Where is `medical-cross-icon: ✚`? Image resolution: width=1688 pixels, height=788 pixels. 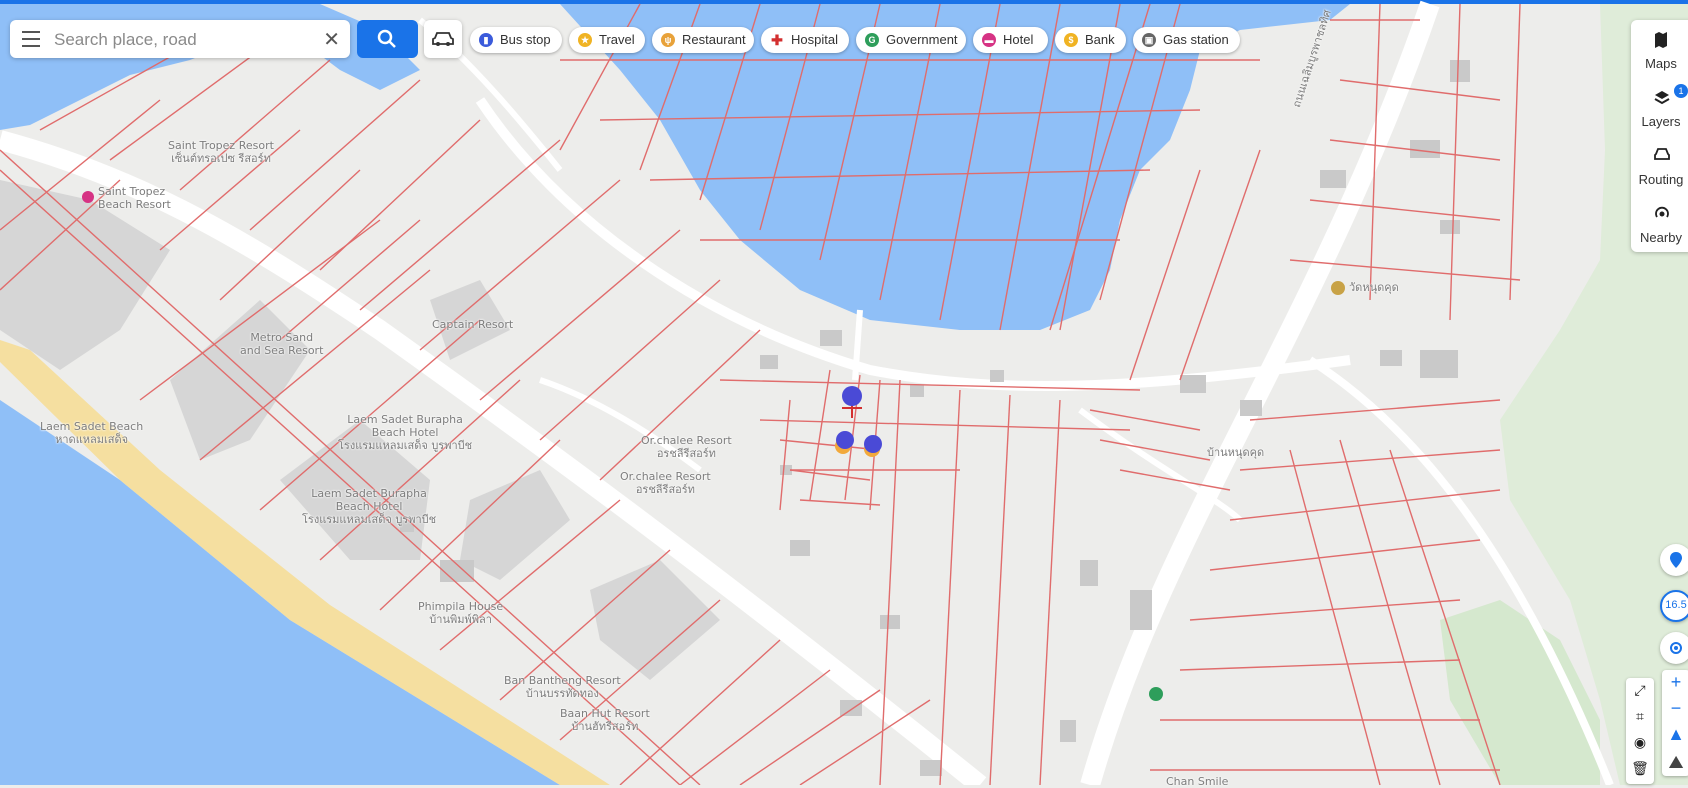 medical-cross-icon: ✚ is located at coordinates (777, 40).